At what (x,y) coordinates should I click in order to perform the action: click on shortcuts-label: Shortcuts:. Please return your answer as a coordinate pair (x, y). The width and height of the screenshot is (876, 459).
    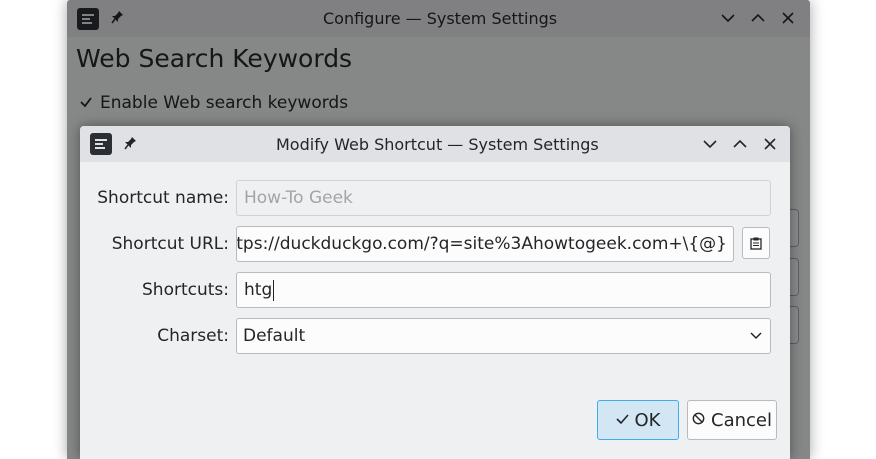
    Looking at the image, I should click on (185, 290).